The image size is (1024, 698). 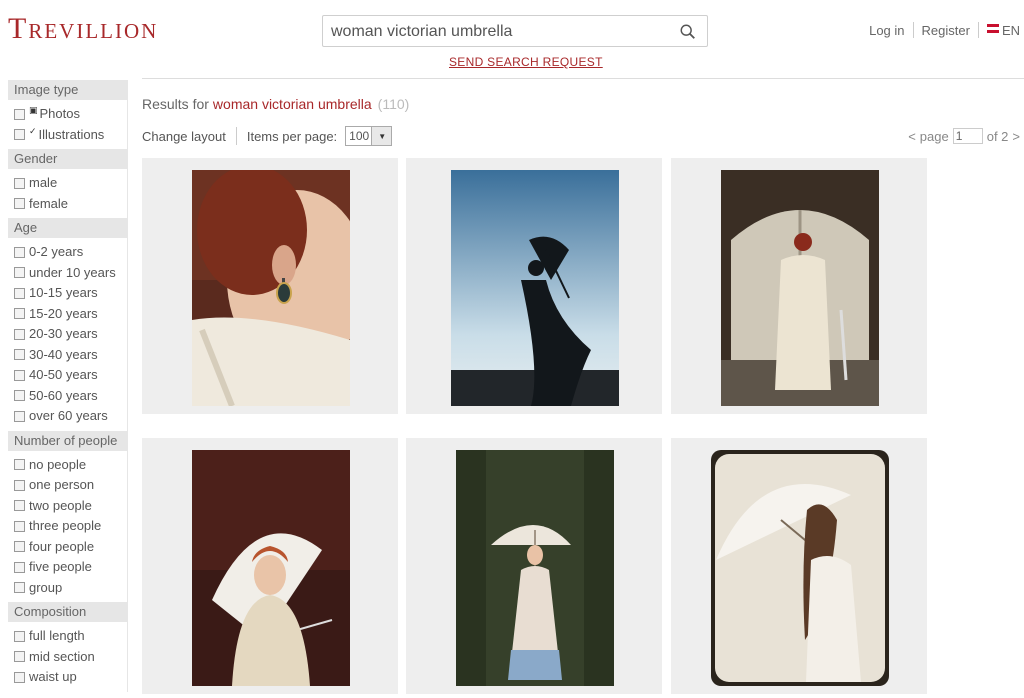 I want to click on filter-label: Photos, so click(x=59, y=113).